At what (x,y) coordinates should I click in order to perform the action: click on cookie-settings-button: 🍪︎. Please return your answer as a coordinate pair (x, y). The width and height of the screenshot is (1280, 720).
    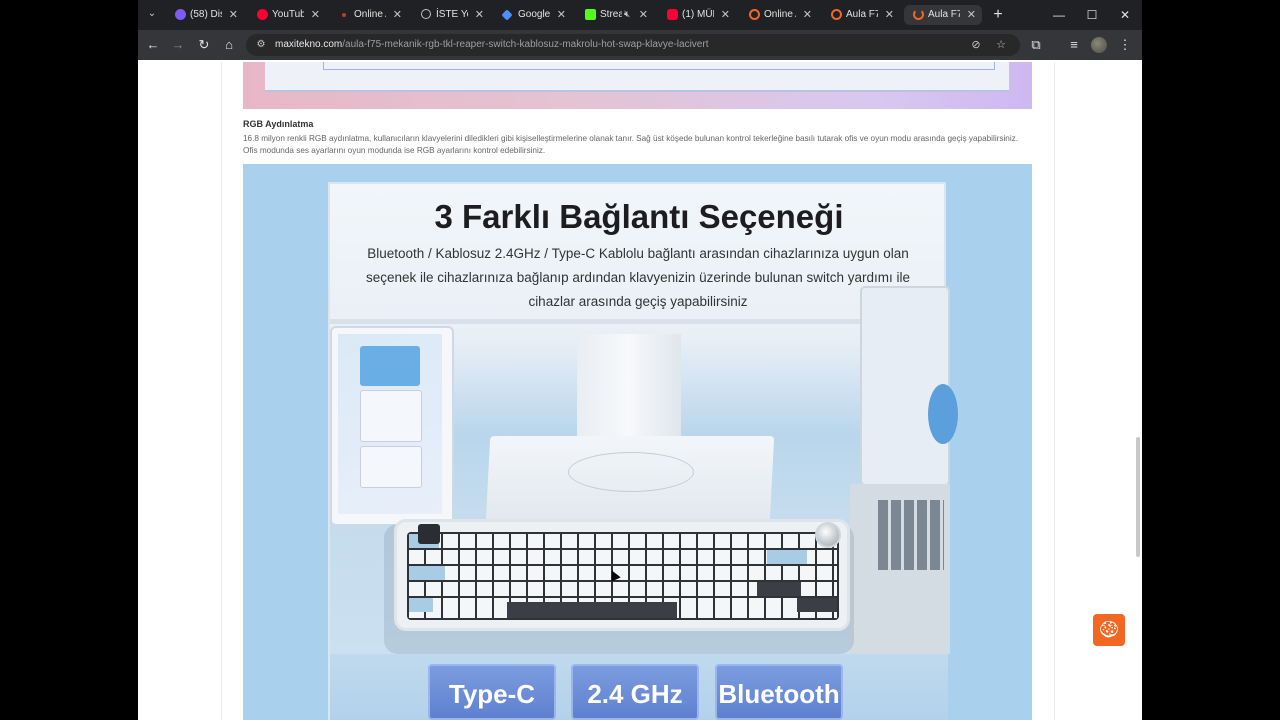
    Looking at the image, I should click on (1109, 630).